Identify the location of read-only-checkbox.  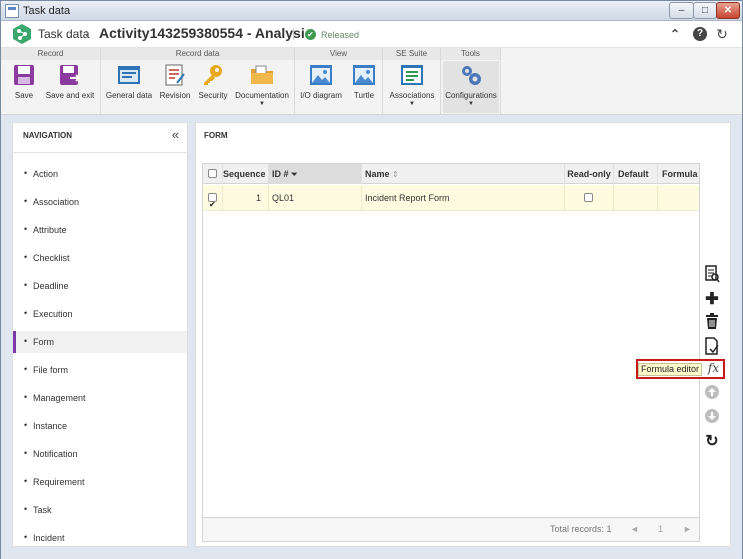
(588, 197).